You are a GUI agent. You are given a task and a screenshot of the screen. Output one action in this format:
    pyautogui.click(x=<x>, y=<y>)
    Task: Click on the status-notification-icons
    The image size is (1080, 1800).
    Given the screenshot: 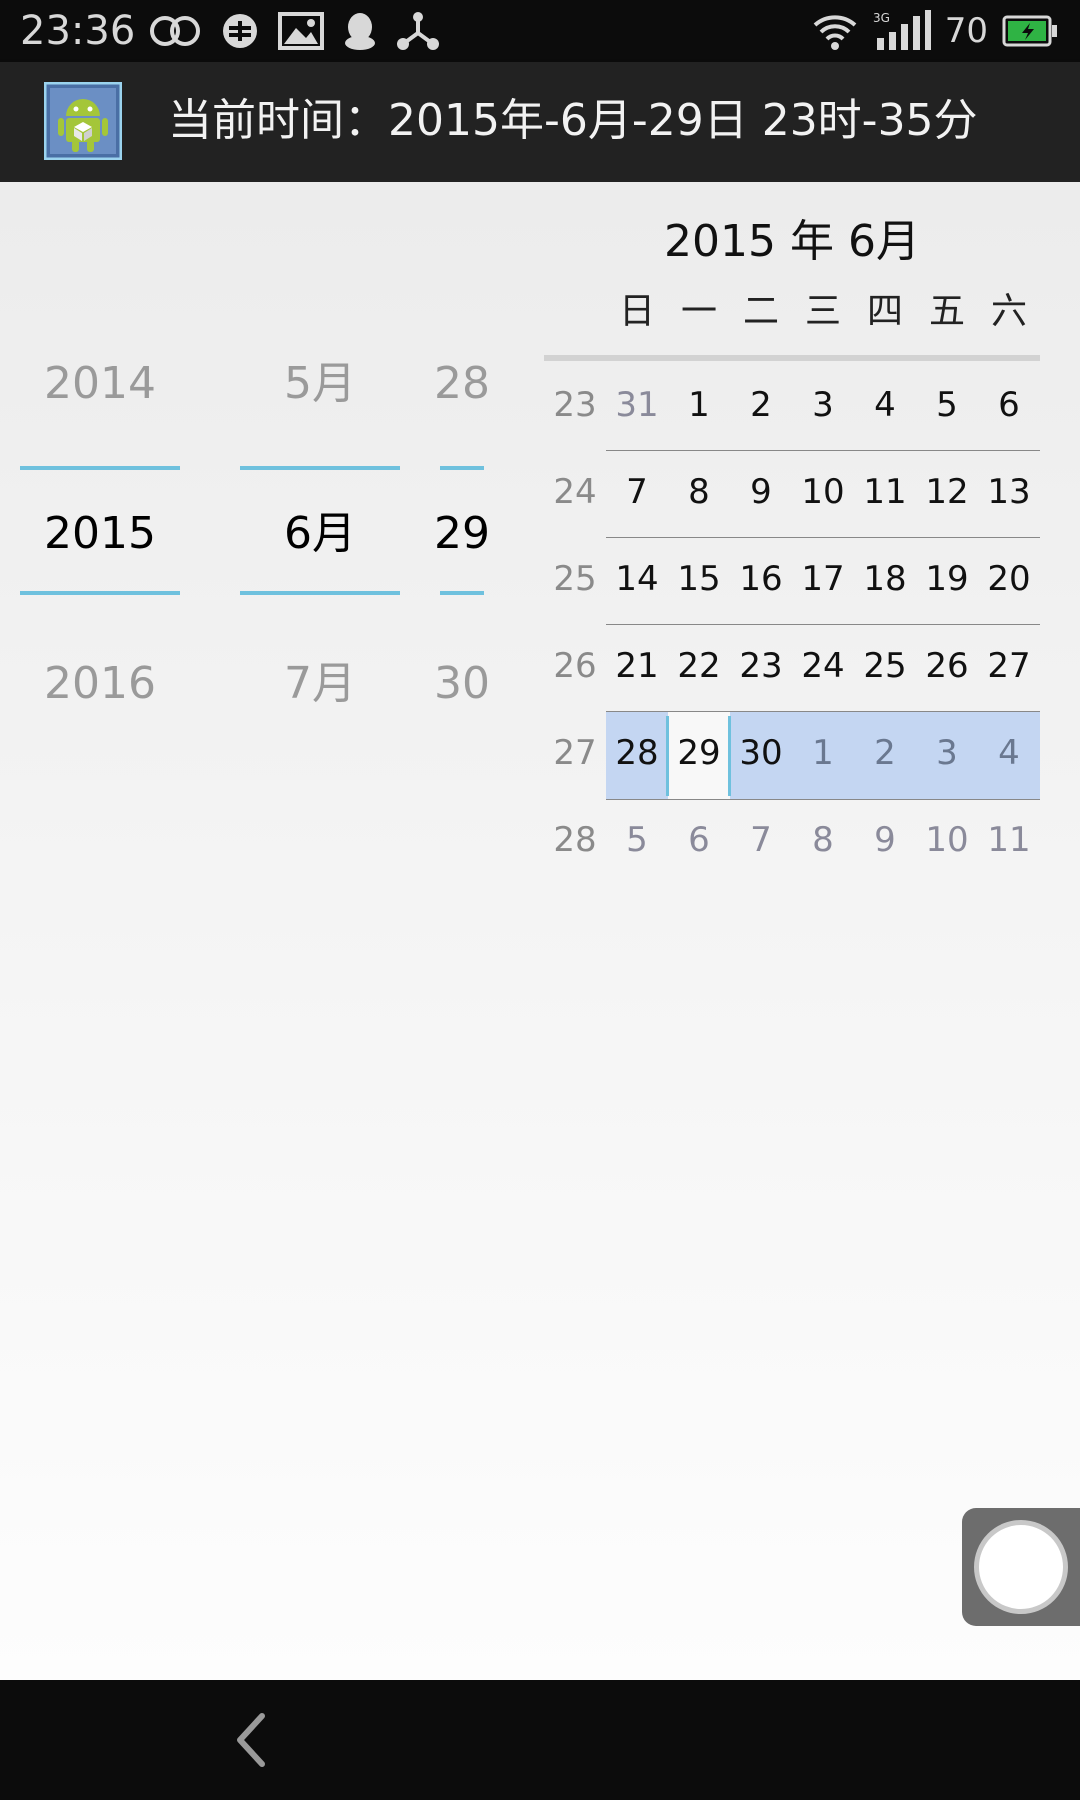 What is the action you would take?
    pyautogui.click(x=294, y=31)
    